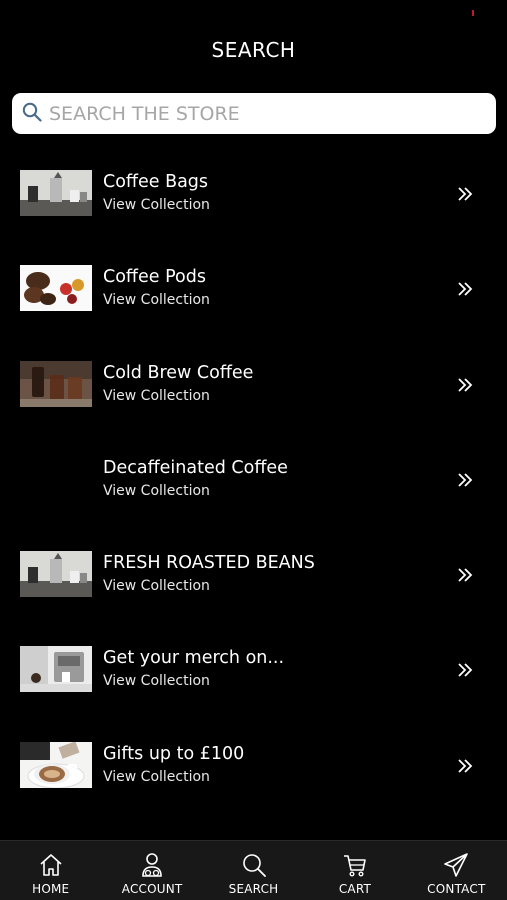 The height and width of the screenshot is (900, 507). What do you see at coordinates (473, 13) in the screenshot?
I see `status-indicator` at bounding box center [473, 13].